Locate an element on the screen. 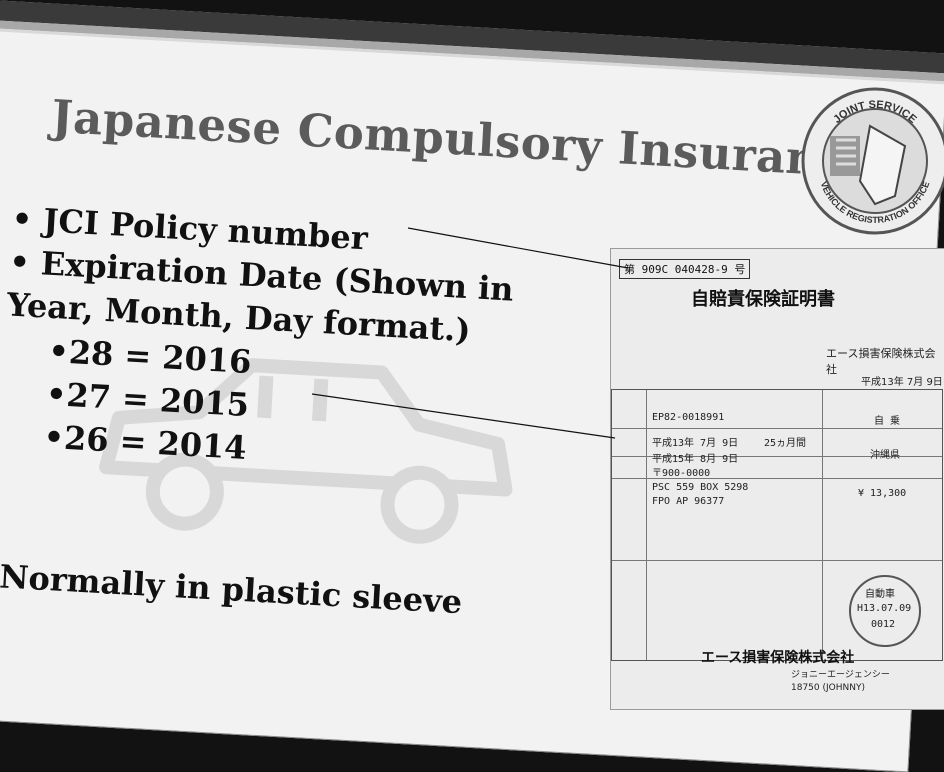 The image size is (944, 772). registration-location: 沖縄県 is located at coordinates (885, 455).